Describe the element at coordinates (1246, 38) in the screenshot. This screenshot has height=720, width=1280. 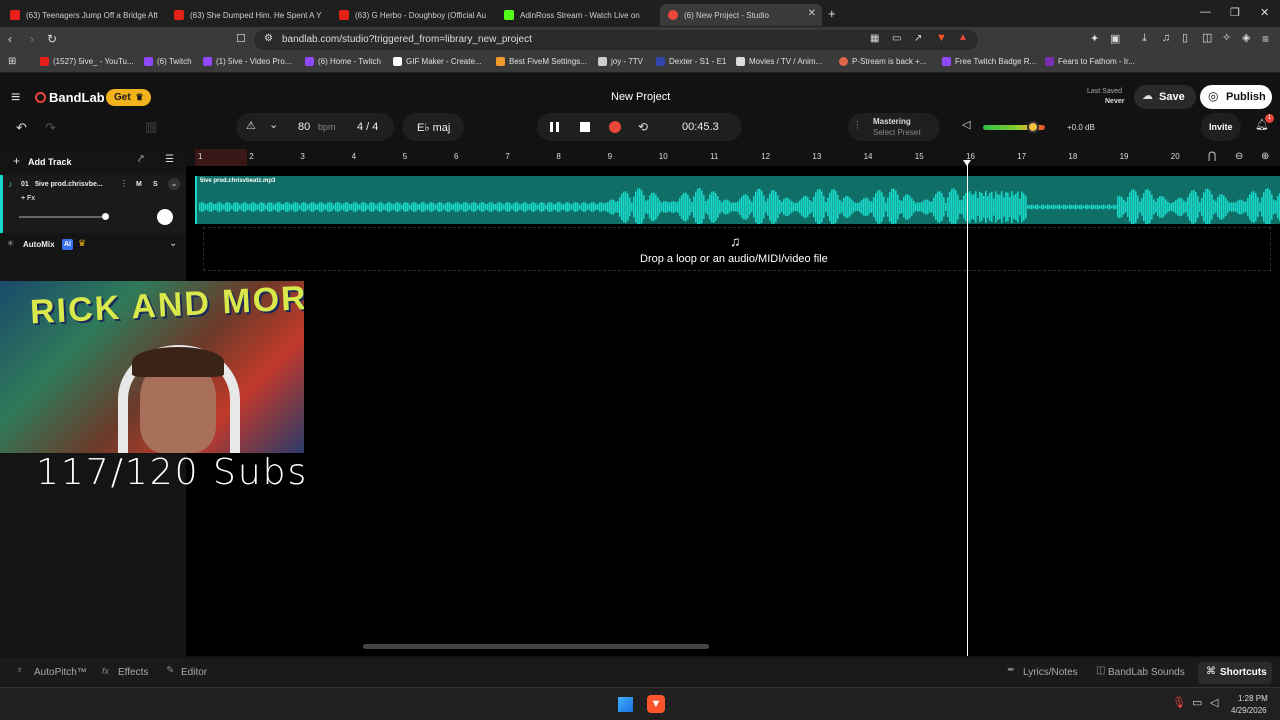
I see `vpn-icon: ◈` at that location.